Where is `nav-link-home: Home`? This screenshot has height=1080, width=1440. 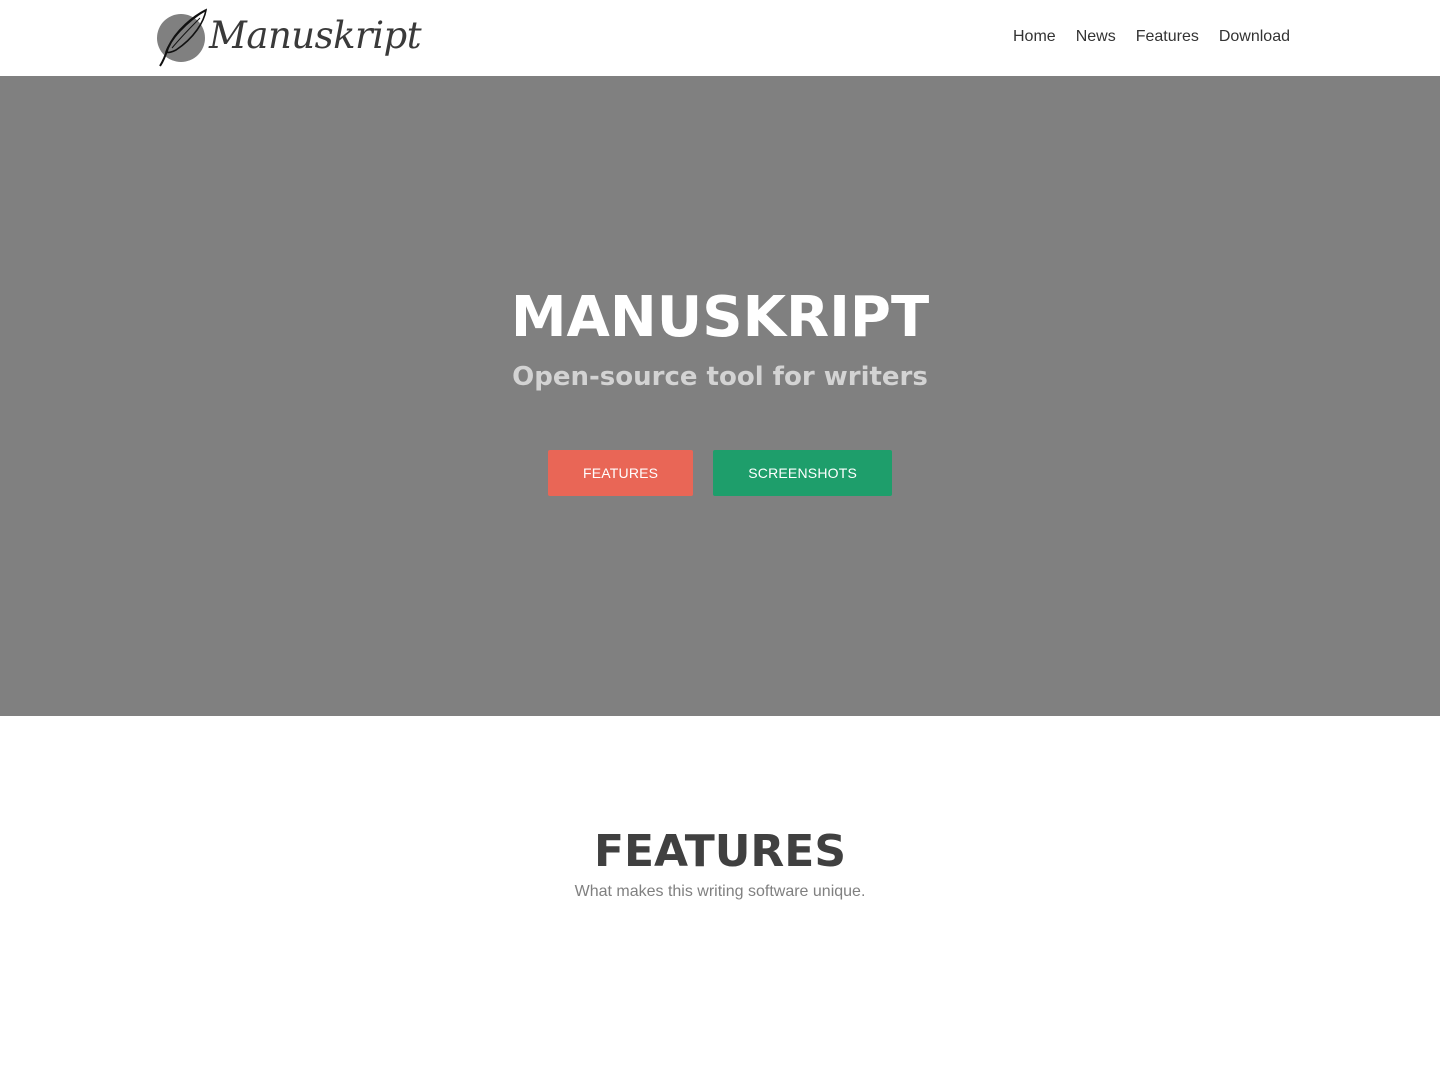
nav-link-home: Home is located at coordinates (1034, 36).